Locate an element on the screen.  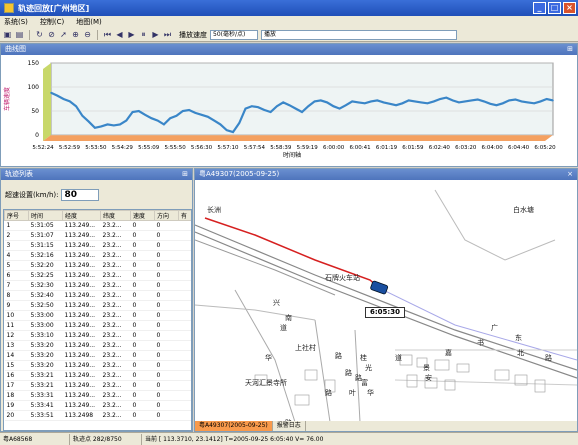
next-icon: ▶ is located at coordinates (155, 34).